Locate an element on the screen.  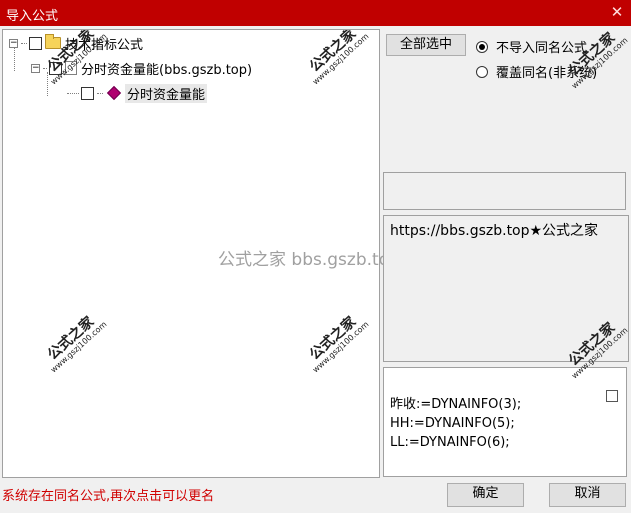
tree-node-grandchild: 分时资金量能 is located at coordinates (137, 93).